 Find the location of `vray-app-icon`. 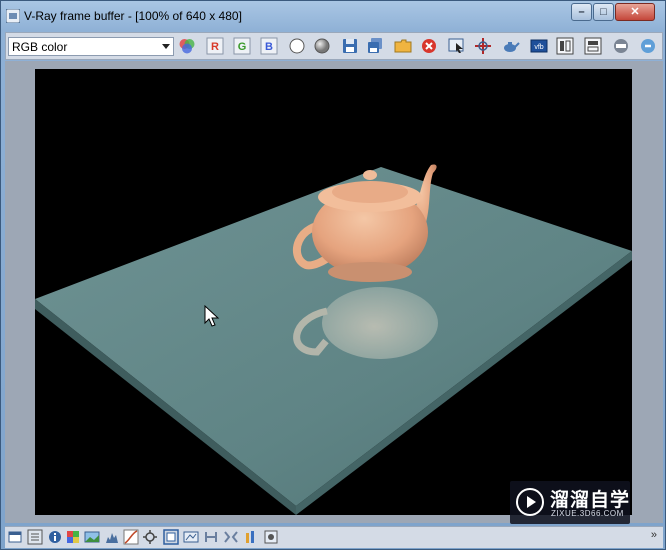

vray-app-icon is located at coordinates (13, 16).